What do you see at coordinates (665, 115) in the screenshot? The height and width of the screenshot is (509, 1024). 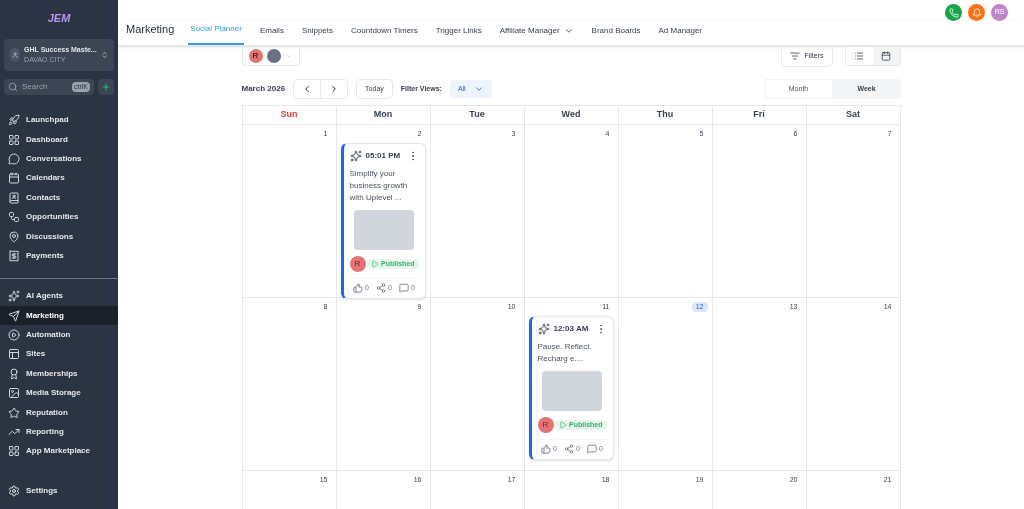 I see `weekday-header: Thu` at bounding box center [665, 115].